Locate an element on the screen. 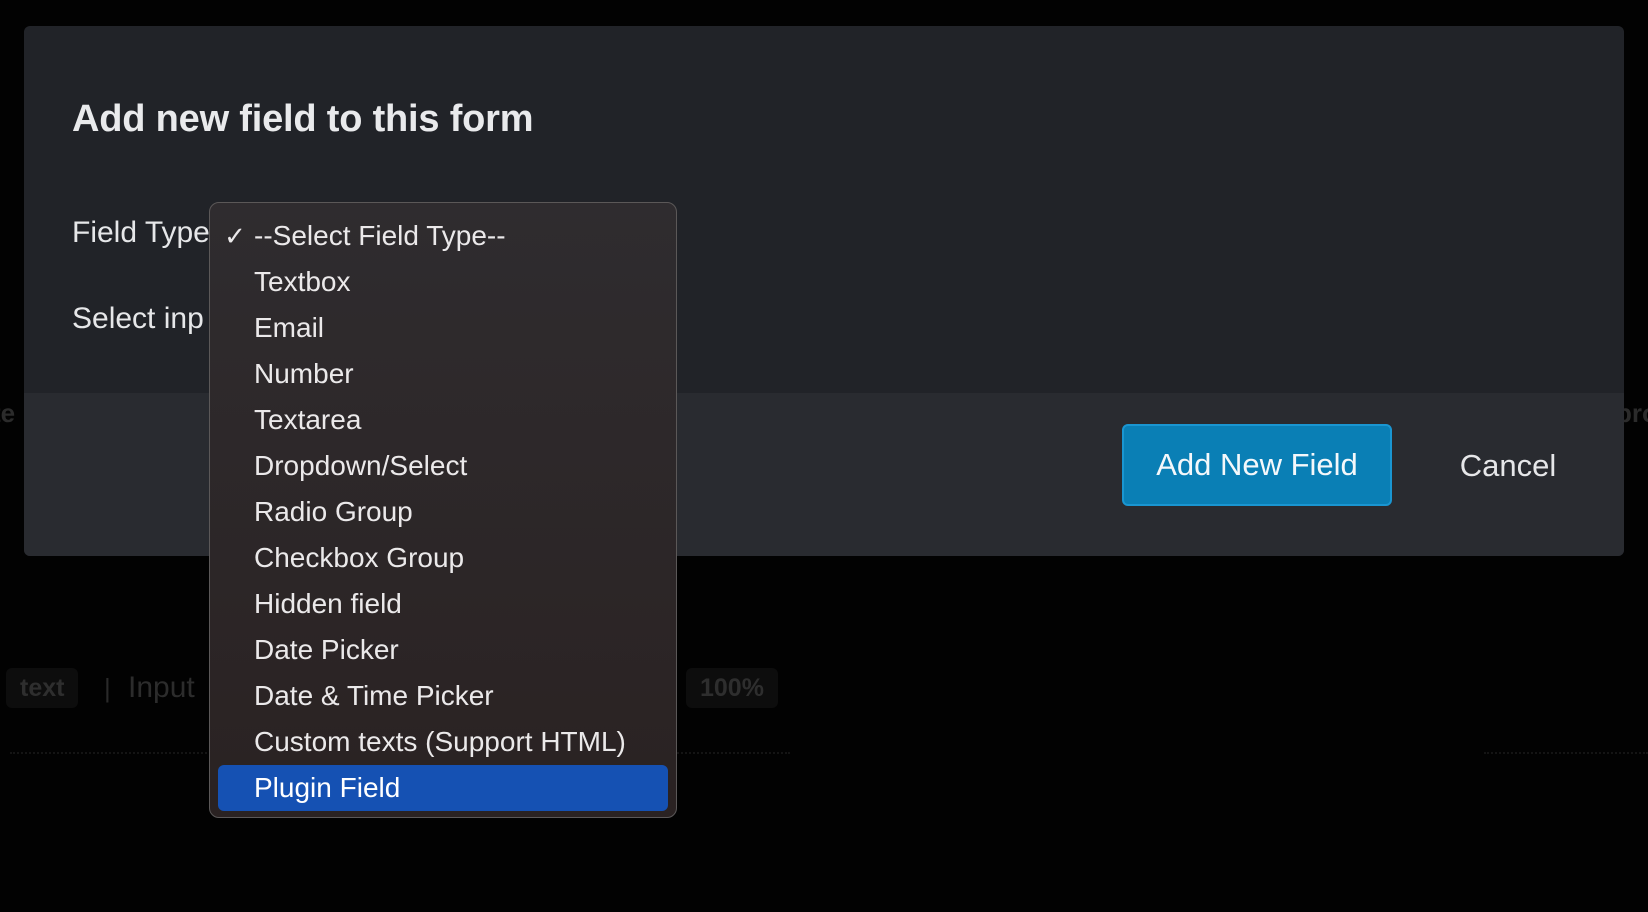 Image resolution: width=1648 pixels, height=912 pixels. select-input-label: Select inp is located at coordinates (138, 318).